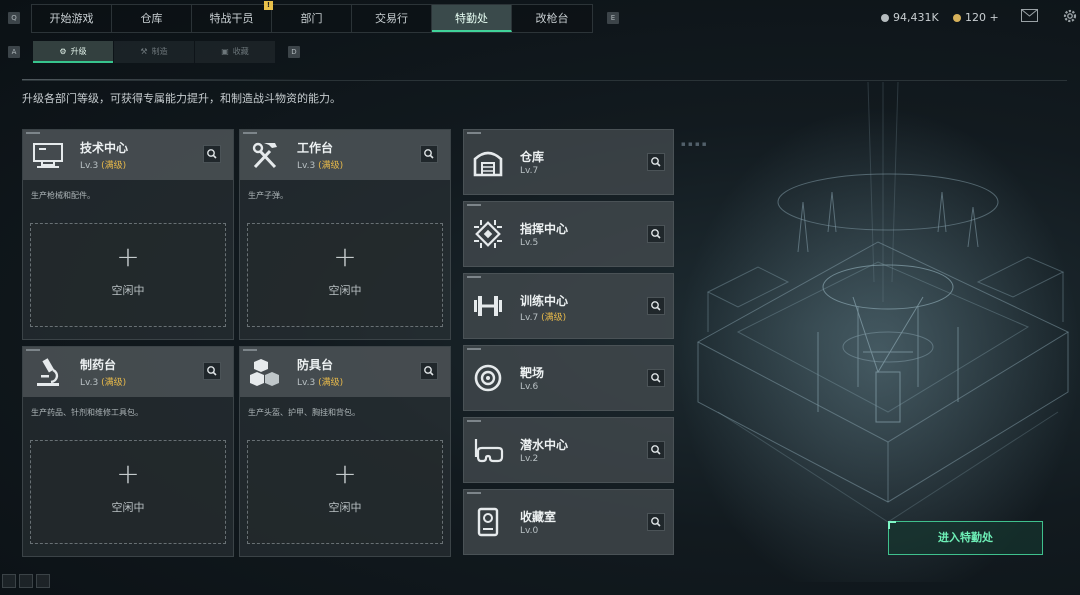 The image size is (1080, 595). I want to click on key-hint-a: A, so click(14, 52).